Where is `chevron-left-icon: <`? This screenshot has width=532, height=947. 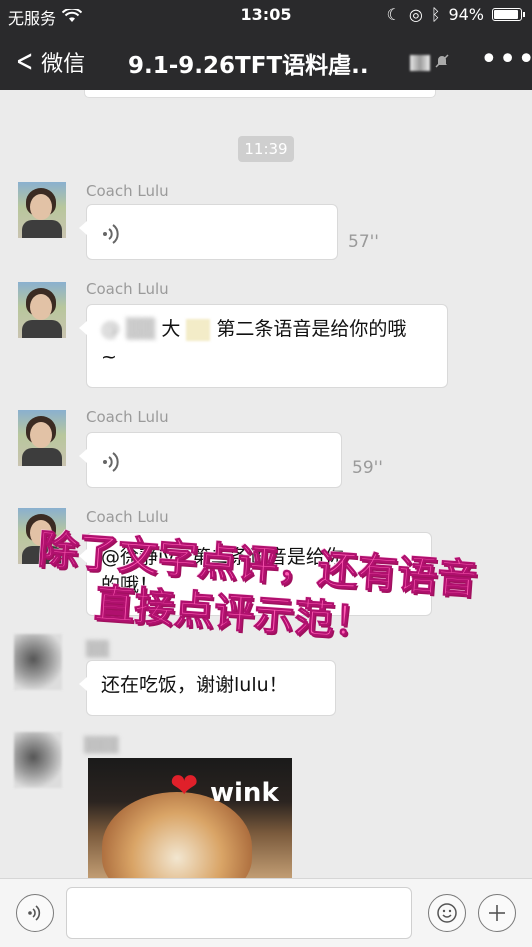 chevron-left-icon: < is located at coordinates (24, 61).